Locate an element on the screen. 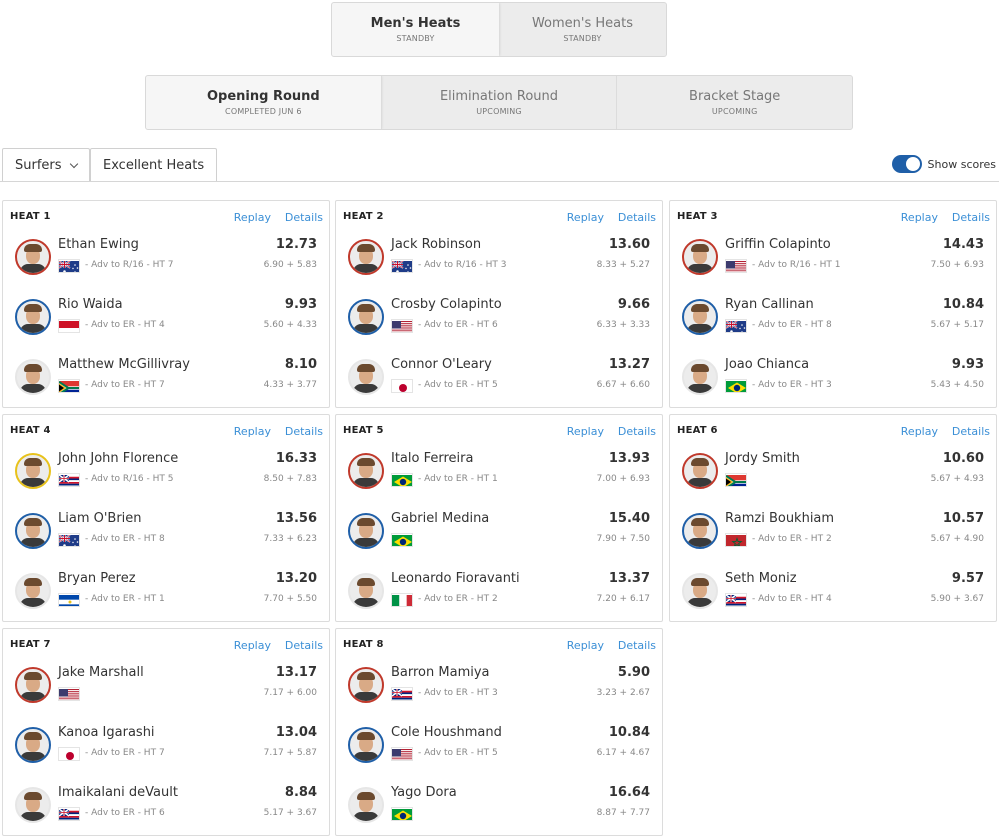 The image size is (999, 837). show-scores-toggle is located at coordinates (906, 164).